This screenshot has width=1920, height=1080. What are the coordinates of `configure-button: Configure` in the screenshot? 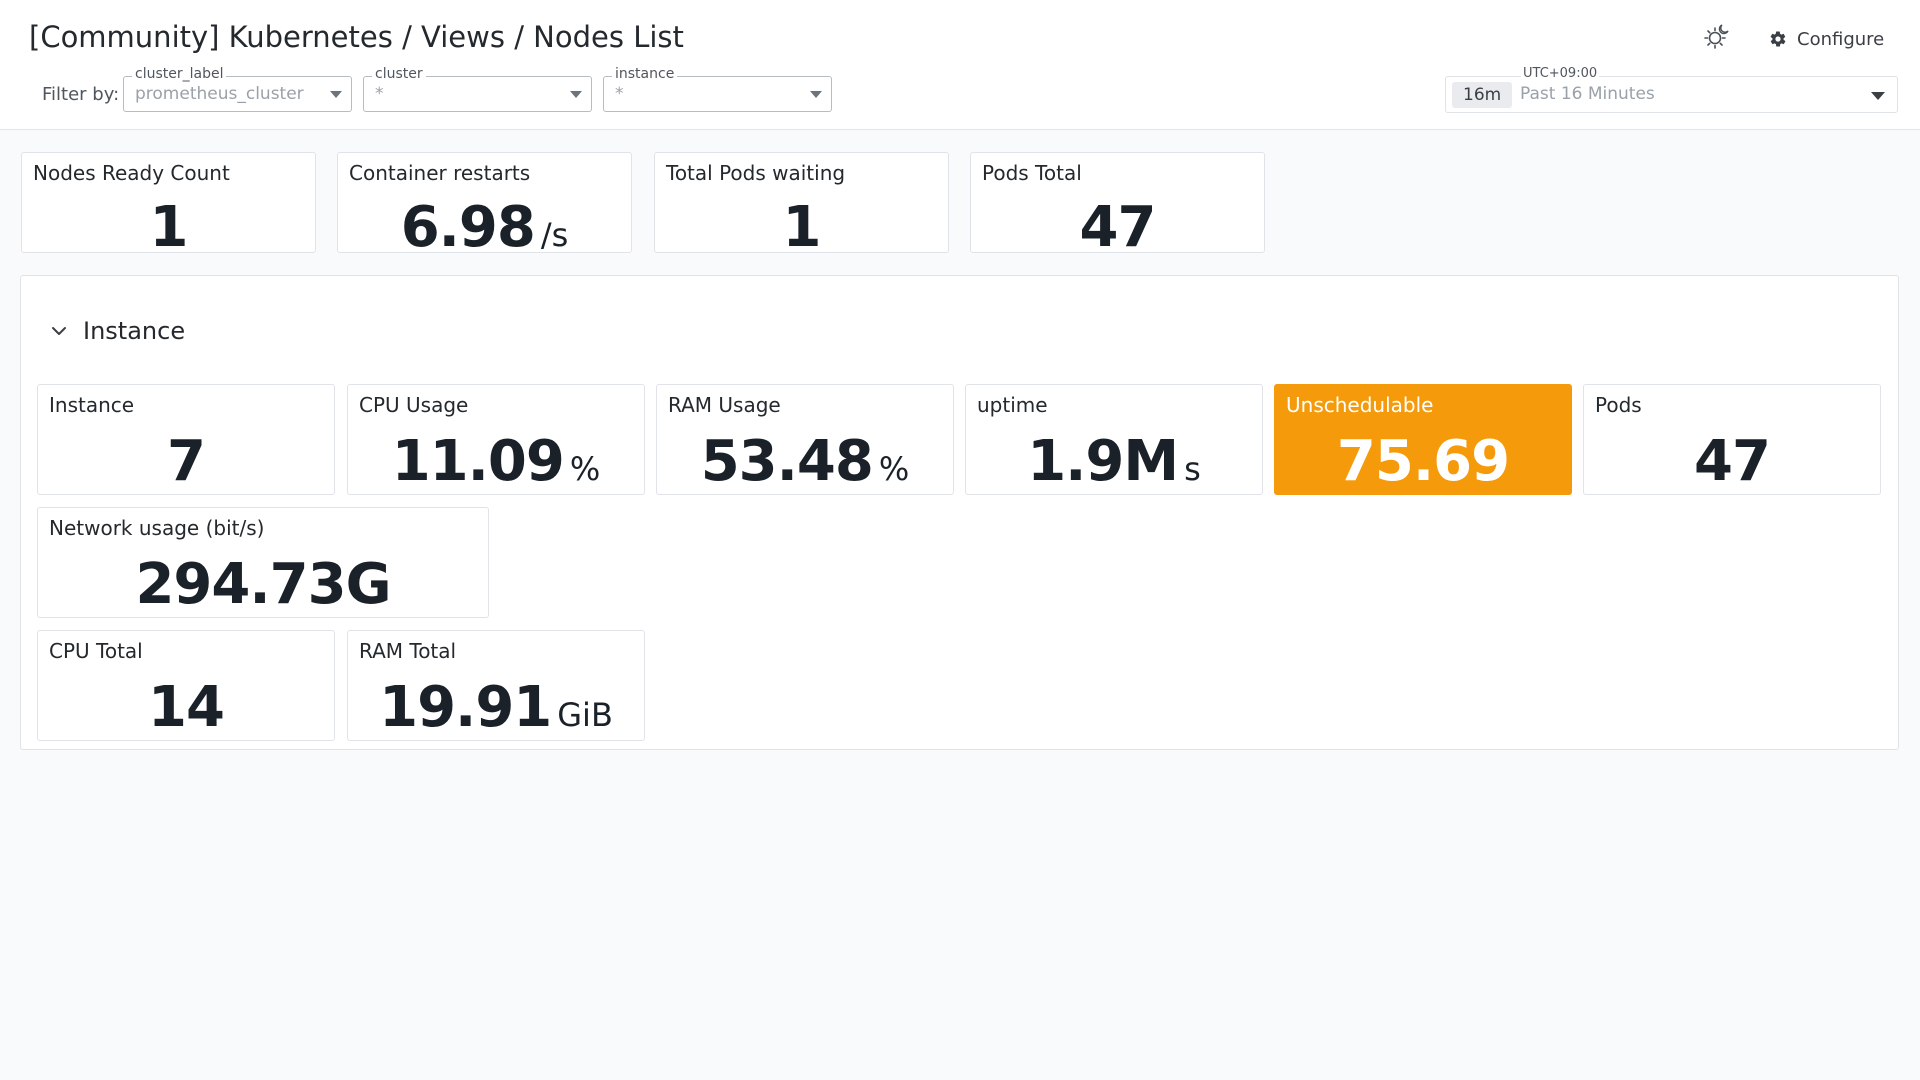 It's located at (1826, 39).